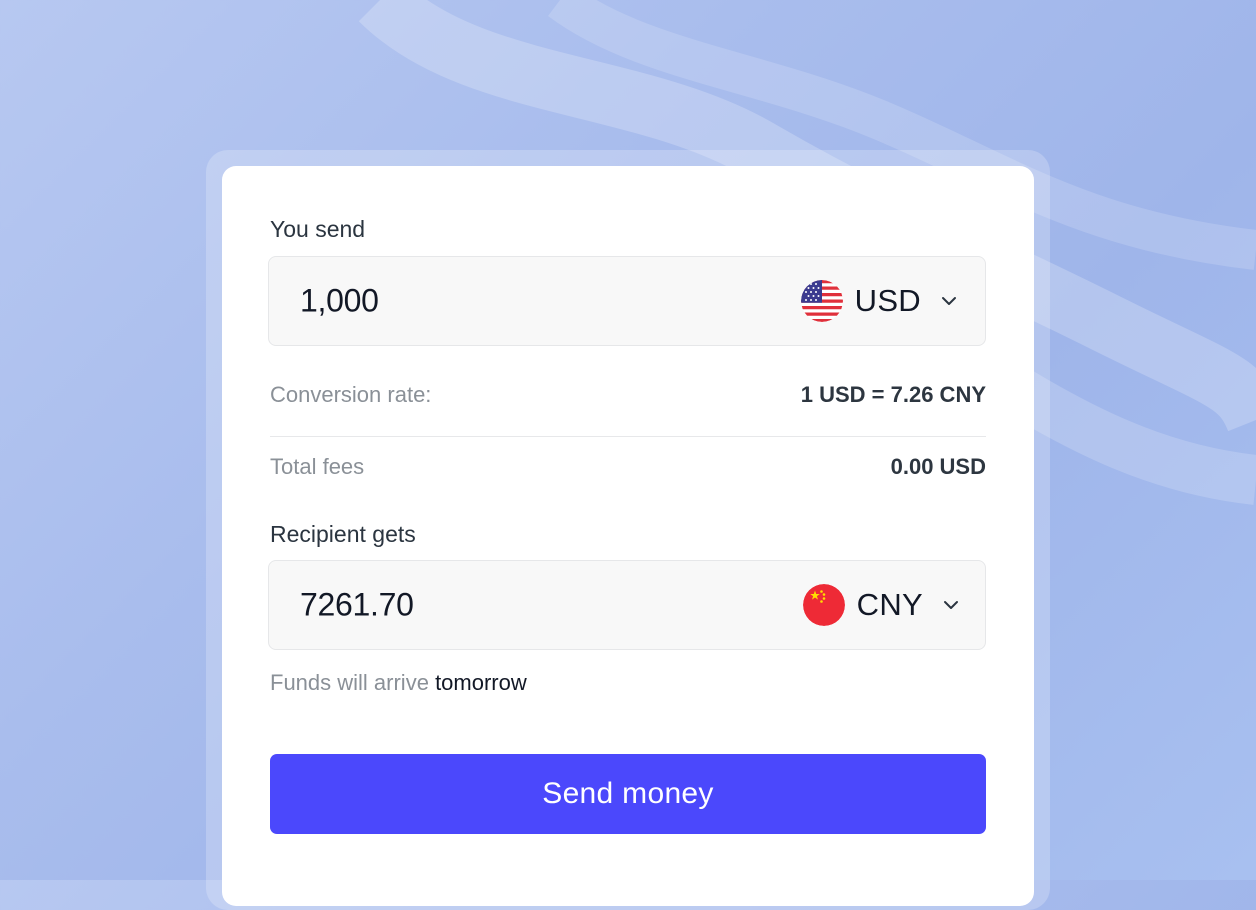 Image resolution: width=1256 pixels, height=910 pixels. What do you see at coordinates (357, 605) in the screenshot?
I see `recipient-amount-value: 7261.70` at bounding box center [357, 605].